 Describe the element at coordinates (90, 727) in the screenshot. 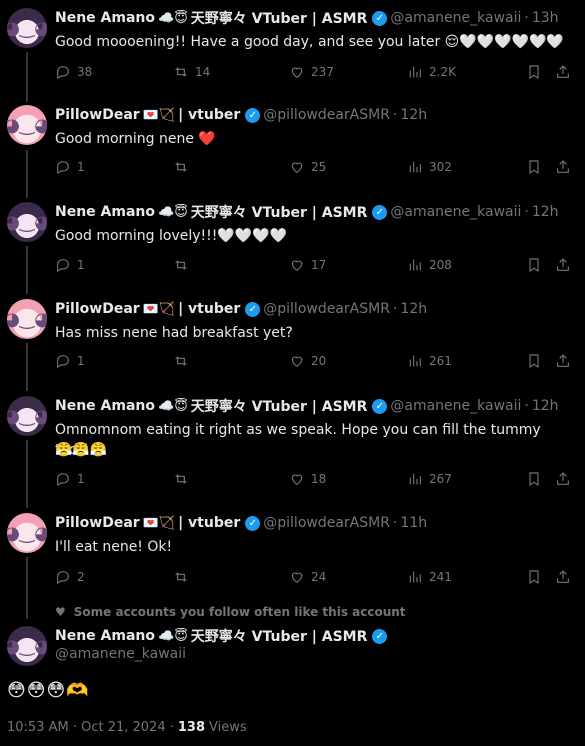

I see `timestamp: 10:53 AM · Oct 21, 2024 ·` at that location.